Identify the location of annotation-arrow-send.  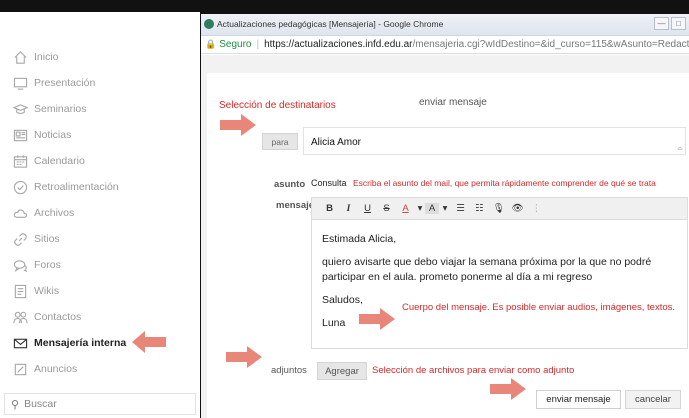
(508, 389).